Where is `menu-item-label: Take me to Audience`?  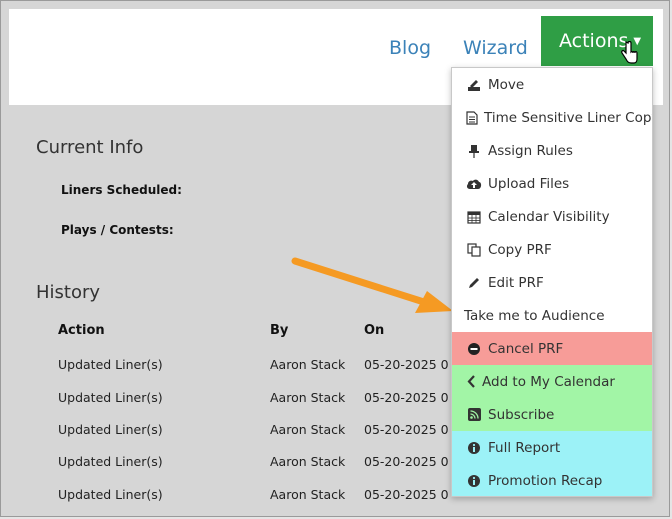 menu-item-label: Take me to Audience is located at coordinates (534, 315).